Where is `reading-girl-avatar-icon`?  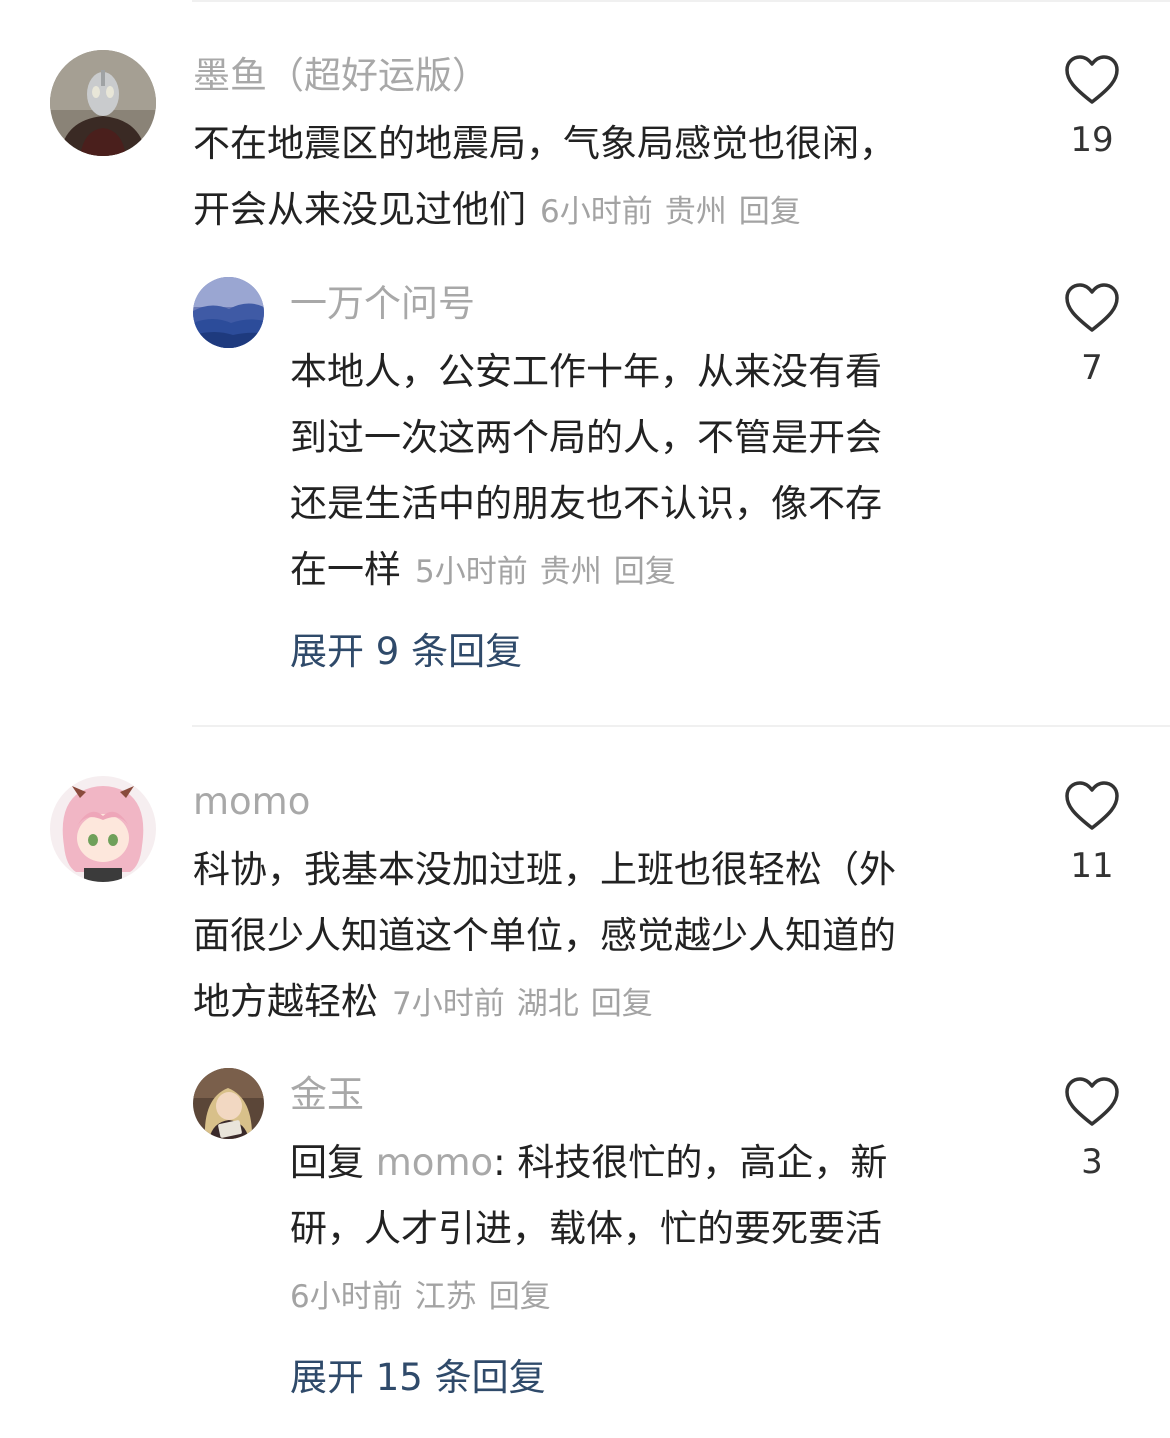 reading-girl-avatar-icon is located at coordinates (228, 1103).